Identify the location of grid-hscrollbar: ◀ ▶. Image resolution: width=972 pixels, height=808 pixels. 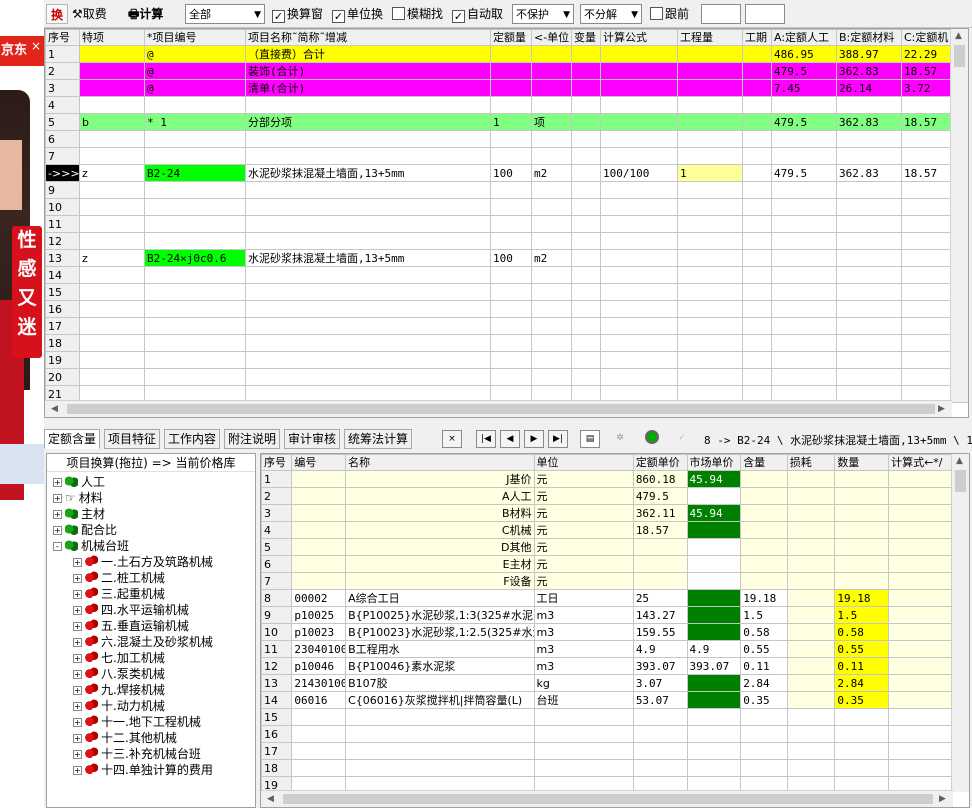
(498, 408).